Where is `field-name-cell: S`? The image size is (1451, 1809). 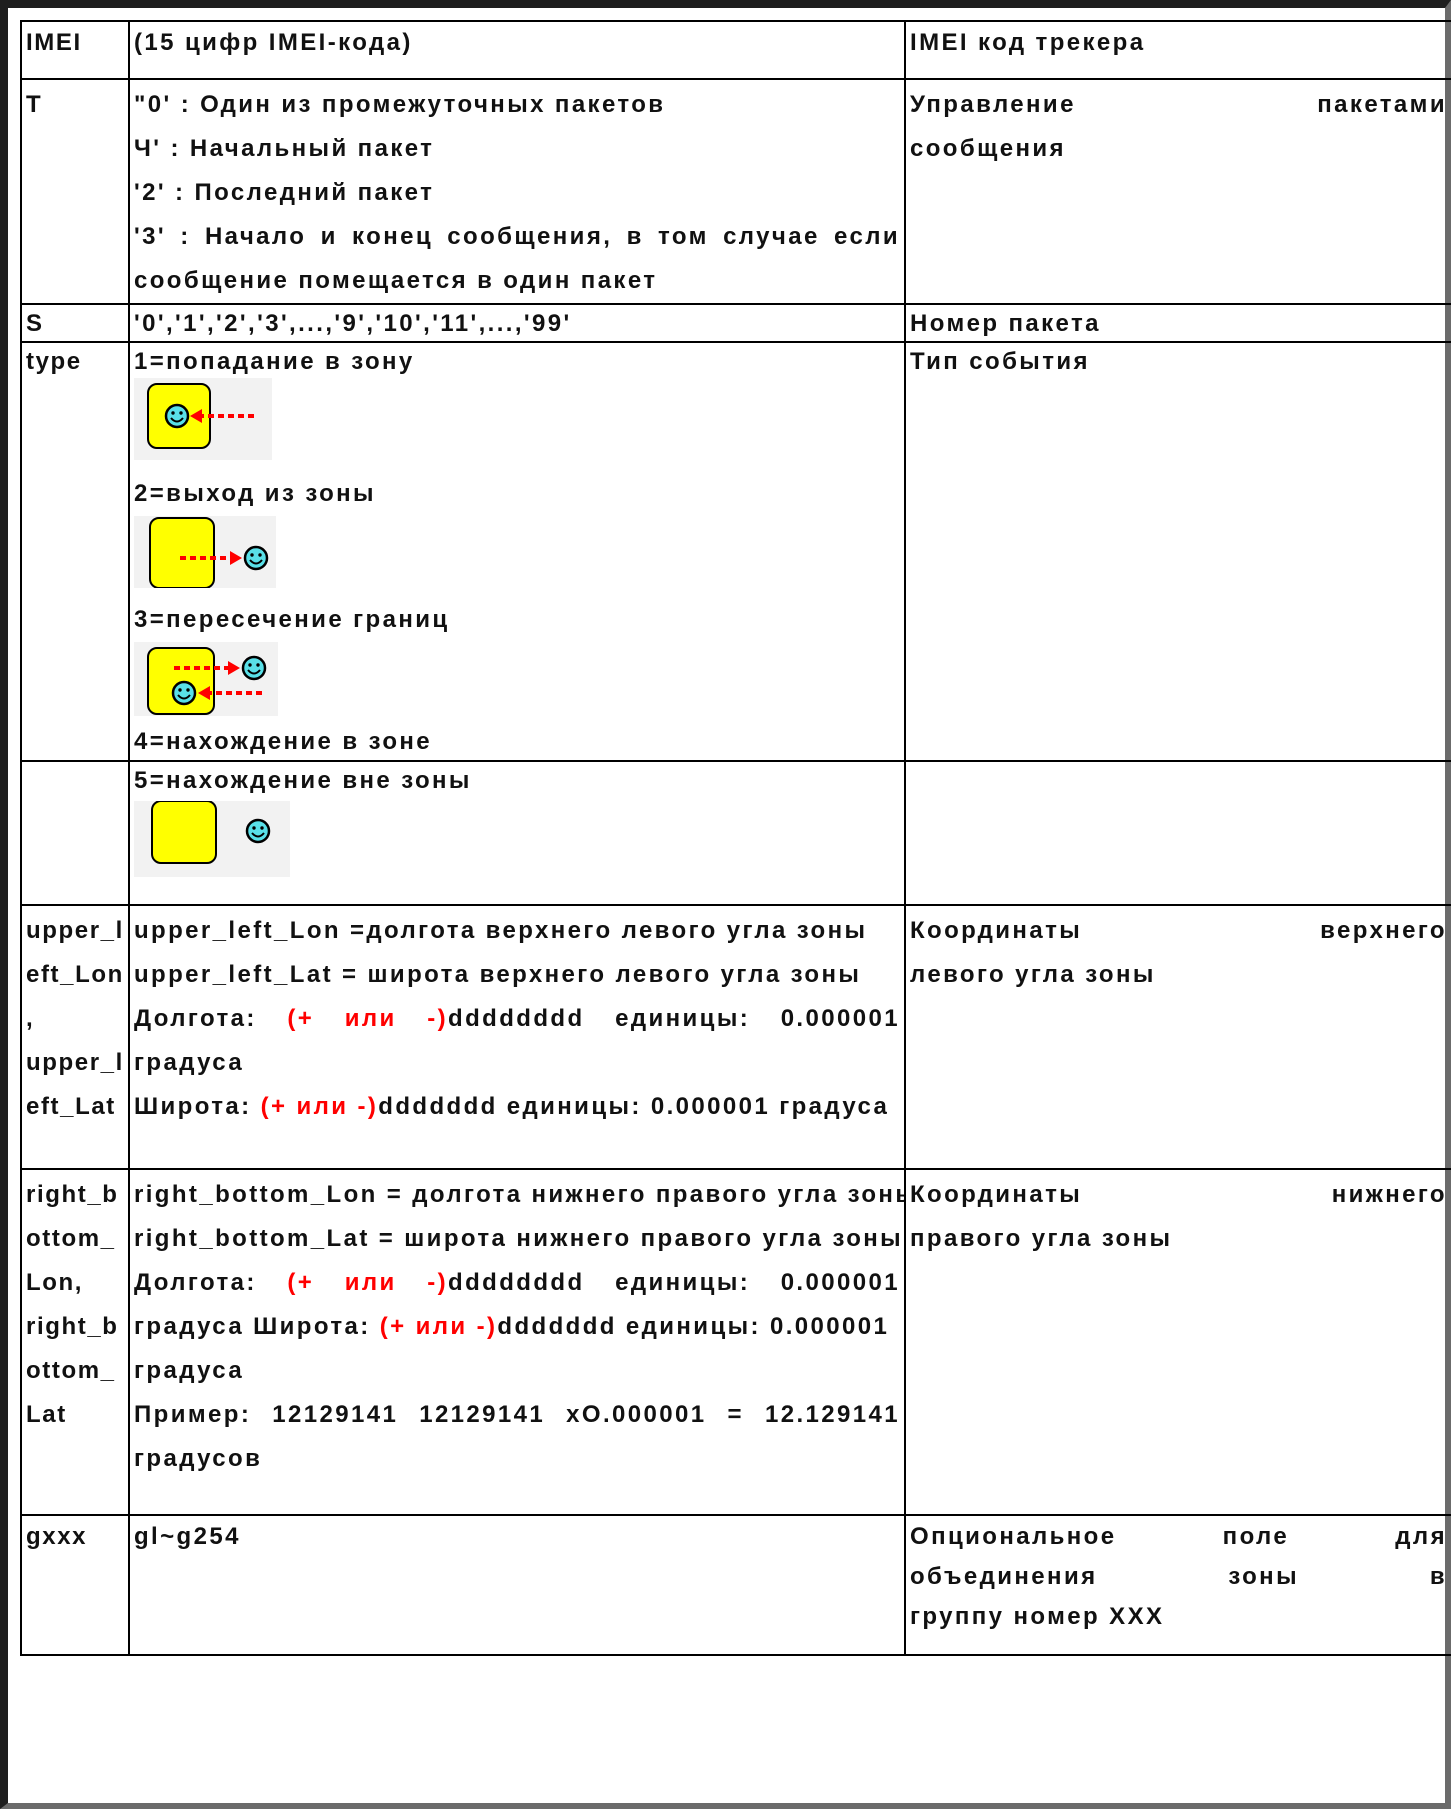
field-name-cell: S is located at coordinates (75, 323).